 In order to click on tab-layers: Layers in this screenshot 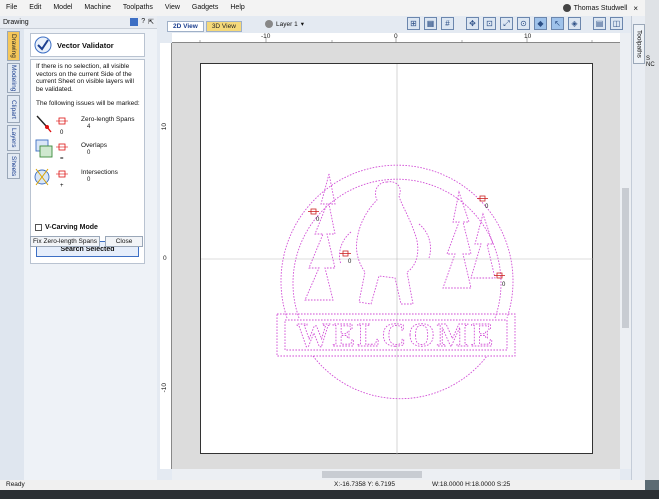, I will do `click(13, 138)`.